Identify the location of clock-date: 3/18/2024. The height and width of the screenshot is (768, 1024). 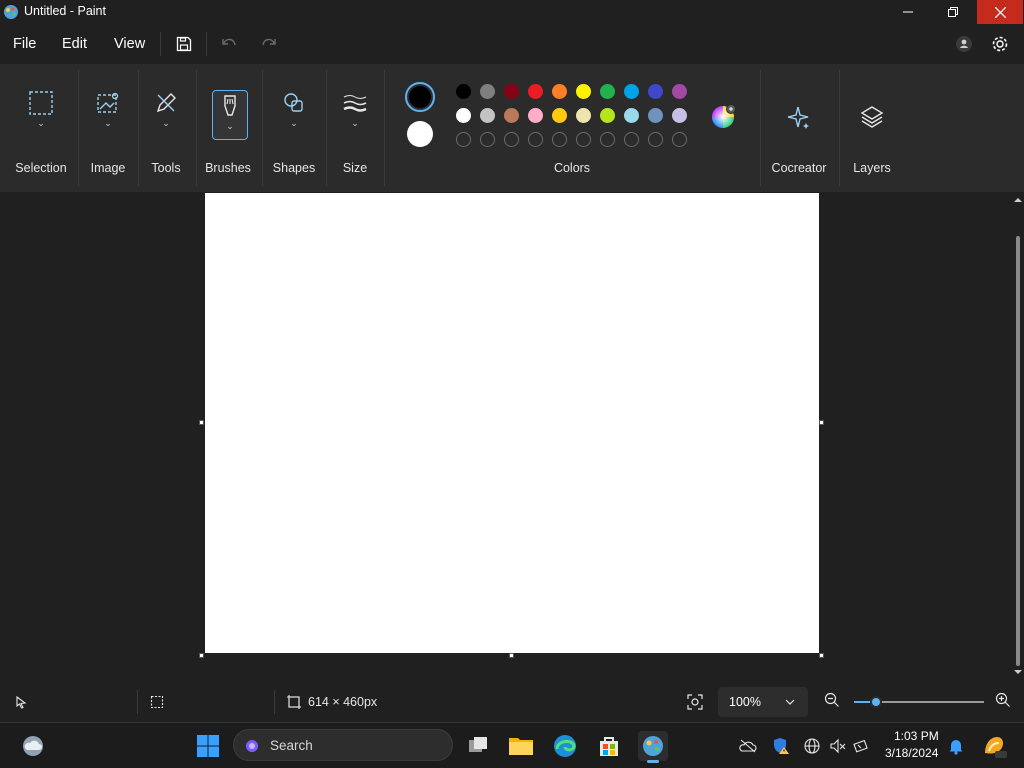
(911, 753).